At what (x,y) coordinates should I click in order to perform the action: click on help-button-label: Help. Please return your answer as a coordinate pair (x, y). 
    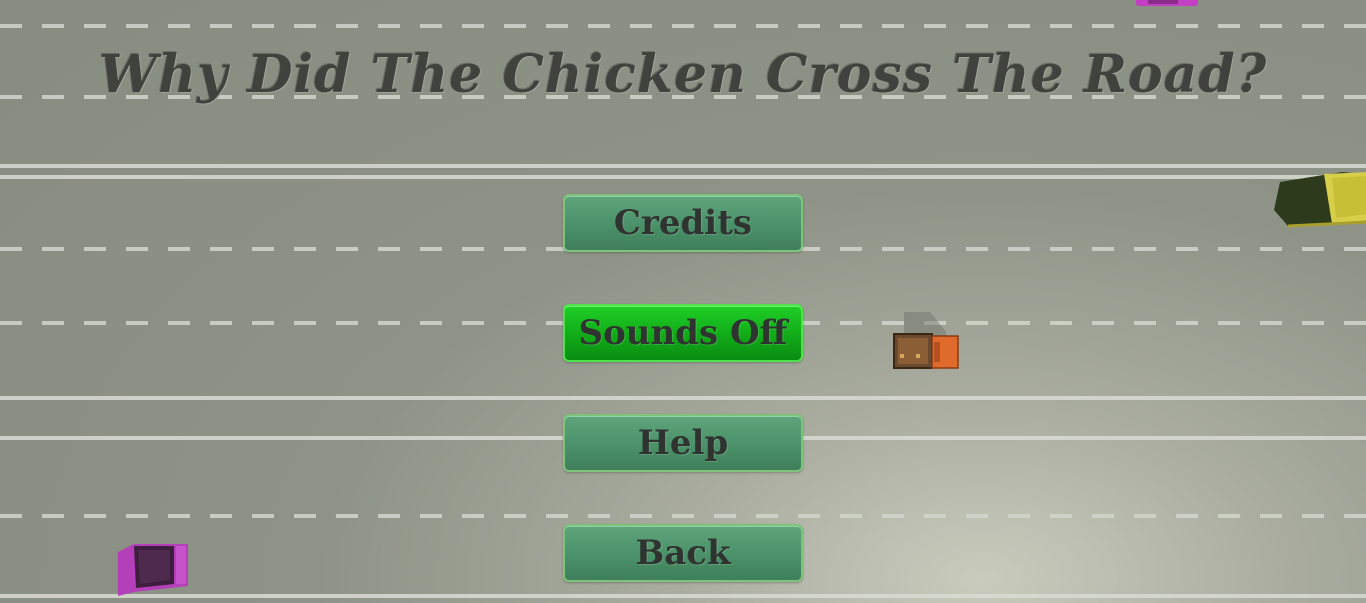
    Looking at the image, I should click on (683, 443).